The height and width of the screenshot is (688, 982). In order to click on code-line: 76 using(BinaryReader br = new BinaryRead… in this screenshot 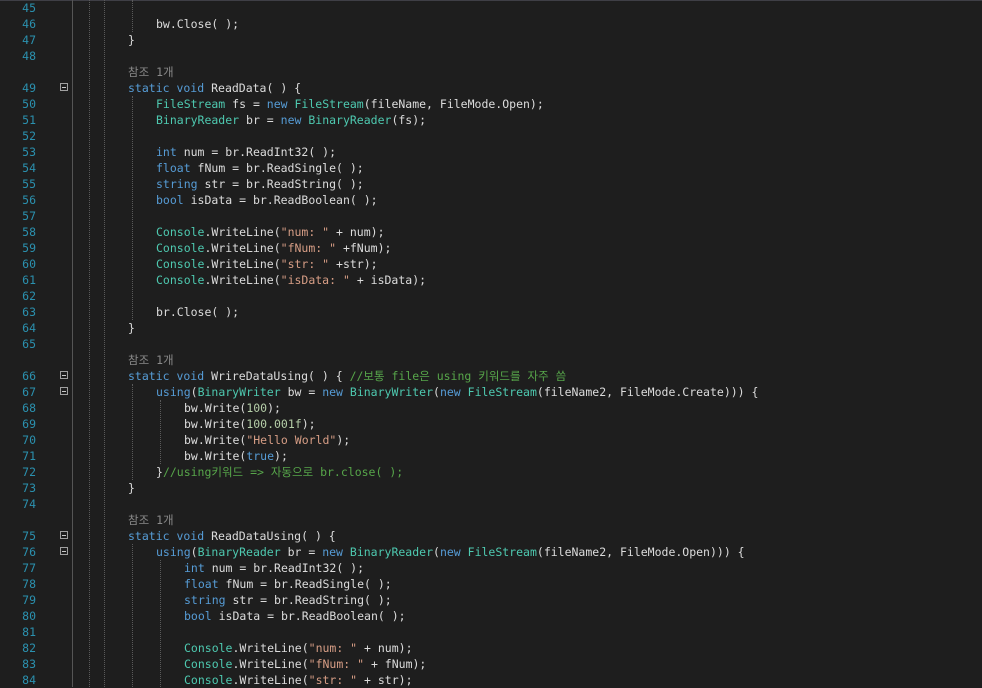, I will do `click(491, 552)`.